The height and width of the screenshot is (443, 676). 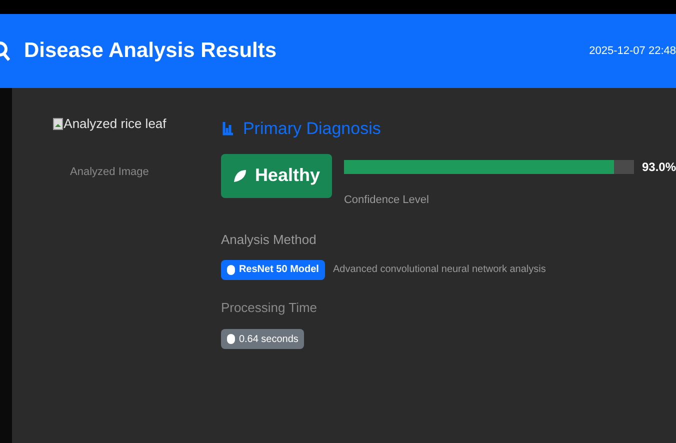 I want to click on method-label: Analysis Method, so click(x=269, y=240).